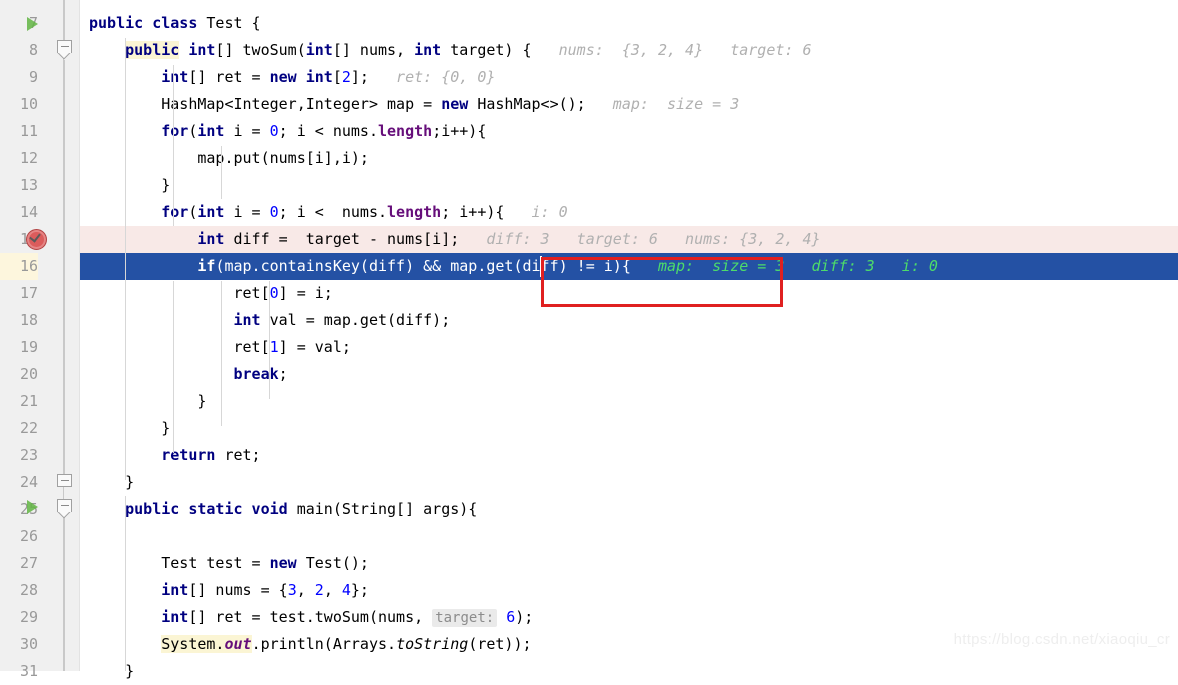 The width and height of the screenshot is (1178, 685). I want to click on line-number: 21, so click(28, 401).